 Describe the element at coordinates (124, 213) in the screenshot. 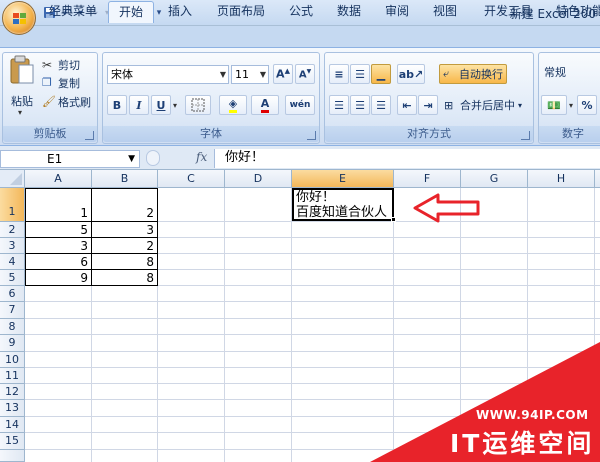

I see `cell-b1: 2` at that location.